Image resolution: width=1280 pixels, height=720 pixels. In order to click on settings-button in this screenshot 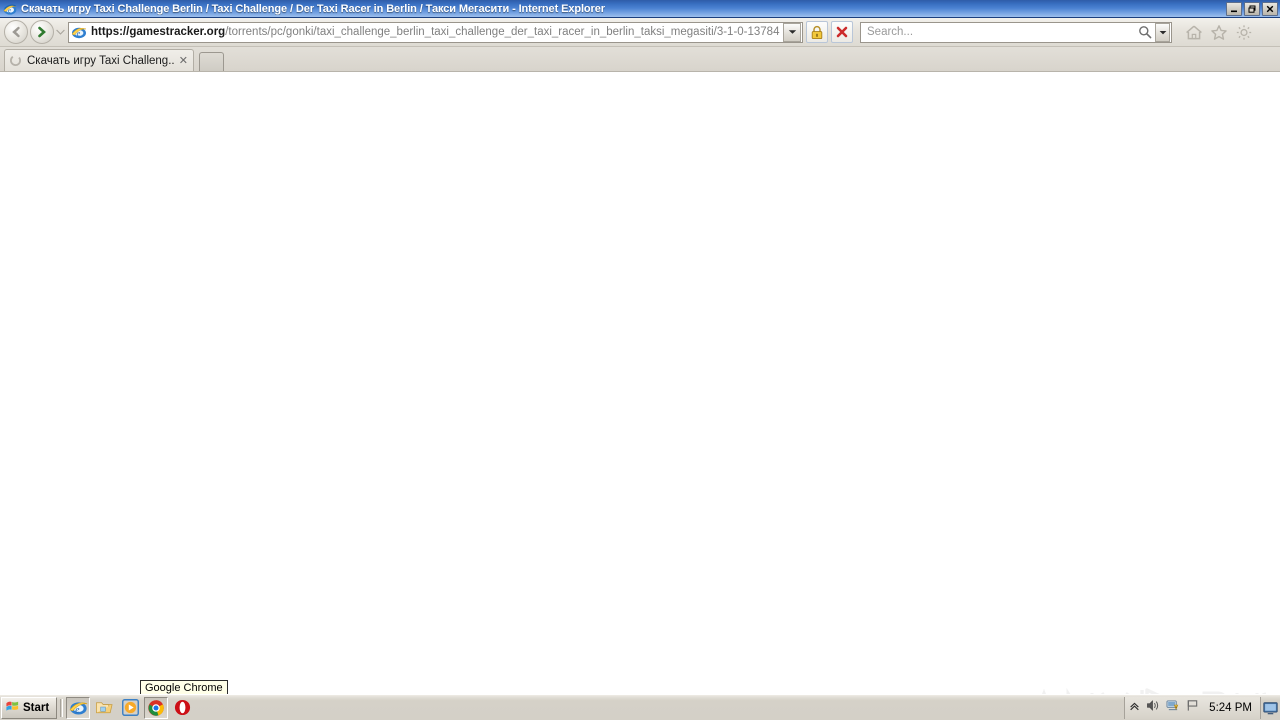, I will do `click(1244, 32)`.